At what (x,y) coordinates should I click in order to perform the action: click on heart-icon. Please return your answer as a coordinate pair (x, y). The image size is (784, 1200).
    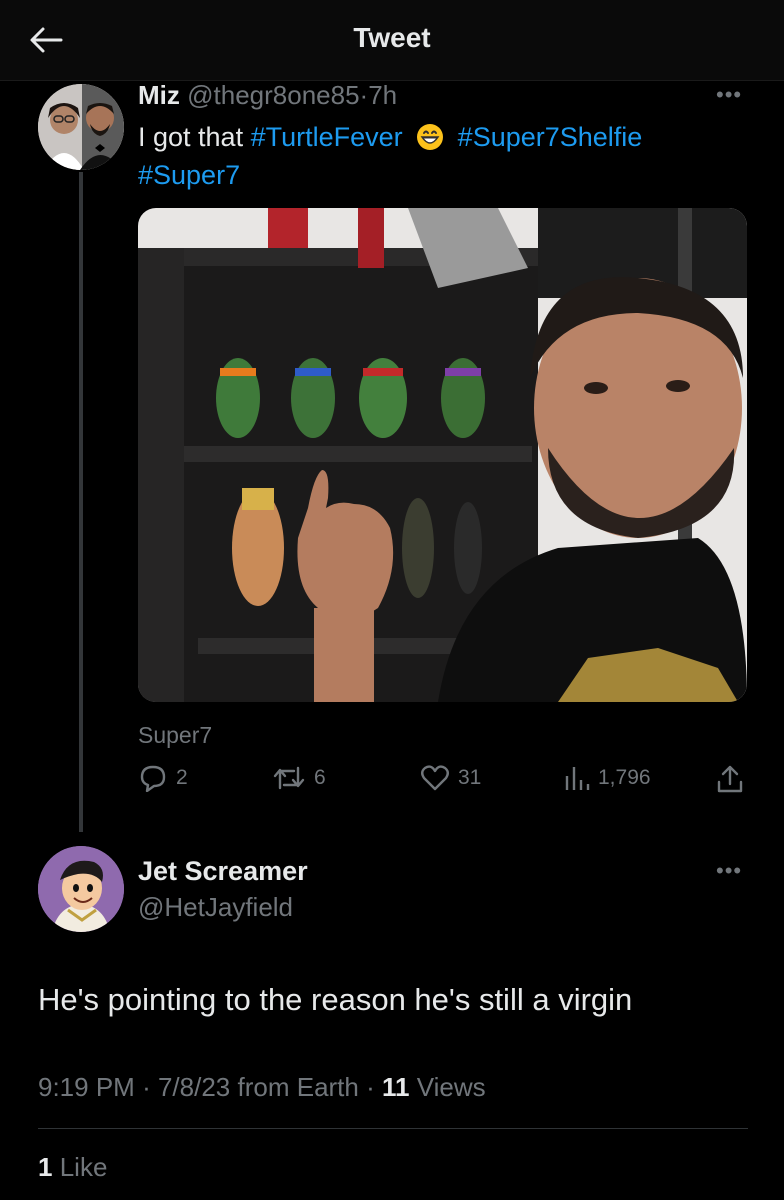
    Looking at the image, I should click on (435, 778).